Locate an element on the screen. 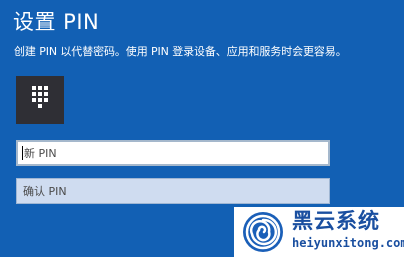 This screenshot has height=257, width=404. numeric-keypad-icon is located at coordinates (40, 97).